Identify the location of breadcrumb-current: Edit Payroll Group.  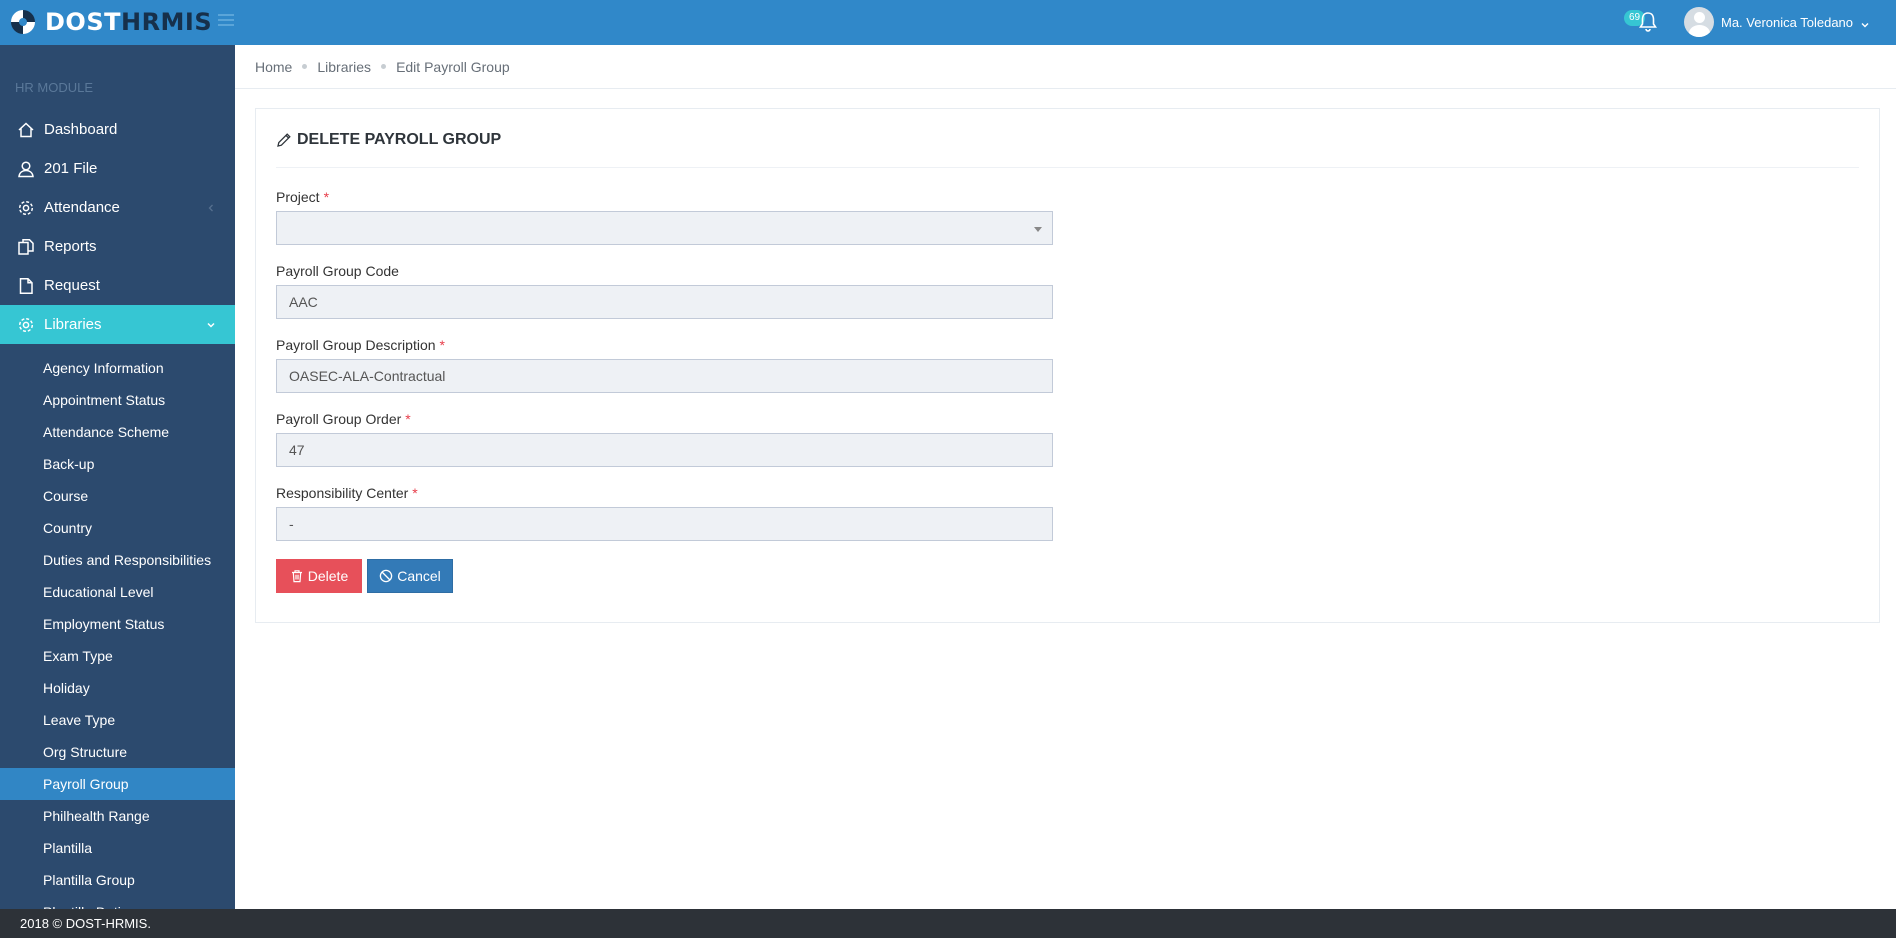
(453, 66).